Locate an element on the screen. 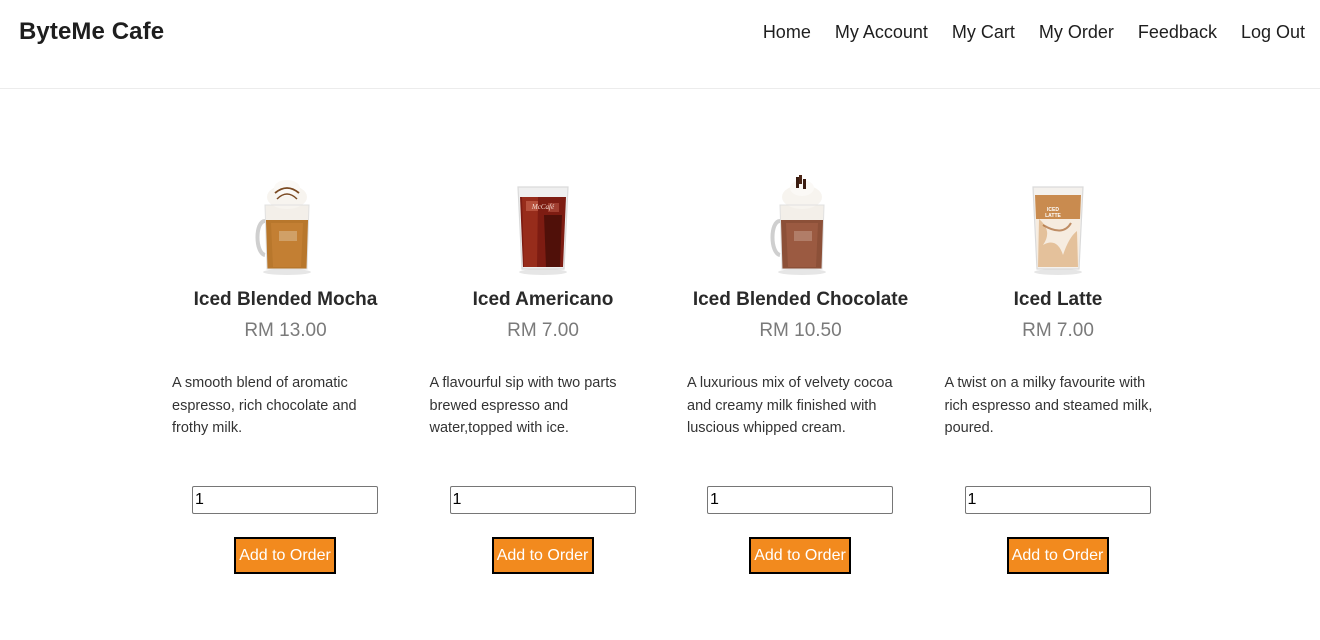  nav-my-order: My Order is located at coordinates (1076, 32).